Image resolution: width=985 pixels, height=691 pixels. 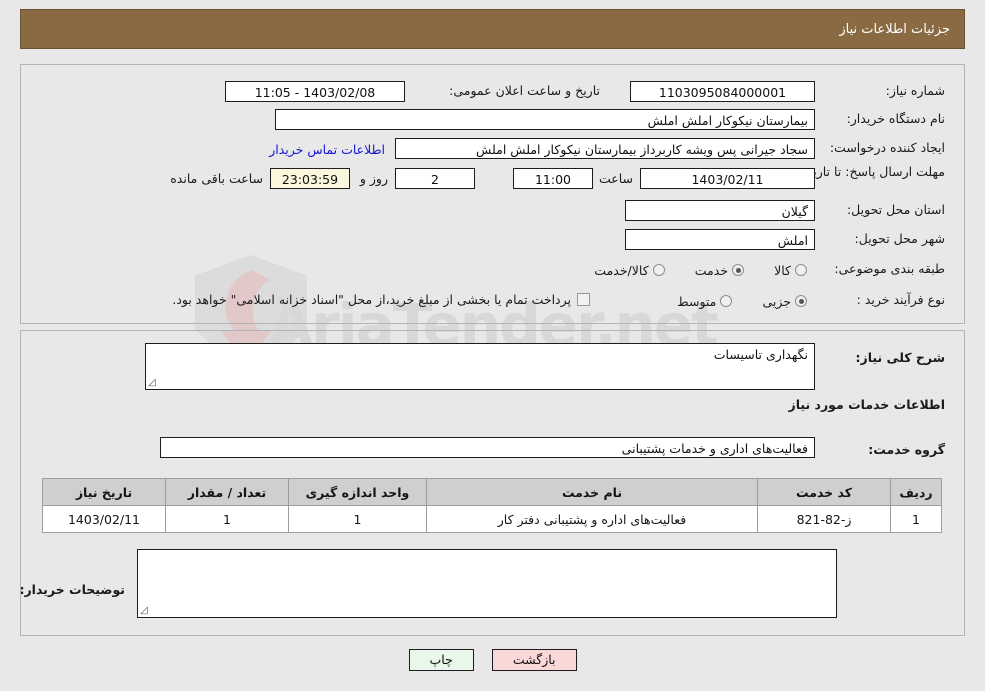 I want to click on footer-buttons: بازگشت چاپ, so click(x=492, y=660).